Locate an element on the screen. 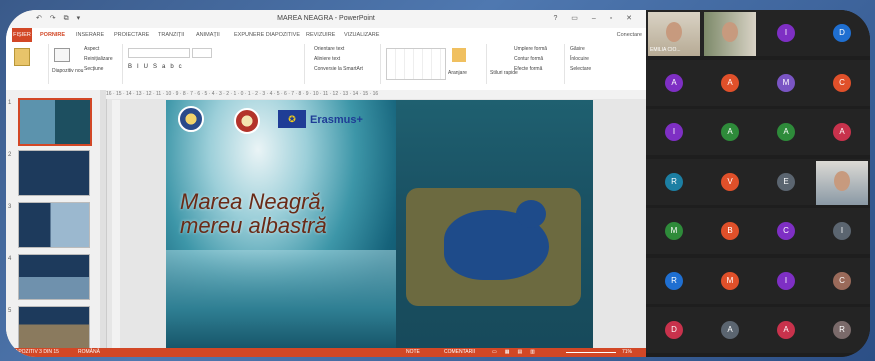 The image size is (875, 361). tab-file: FIȘIER is located at coordinates (22, 35).